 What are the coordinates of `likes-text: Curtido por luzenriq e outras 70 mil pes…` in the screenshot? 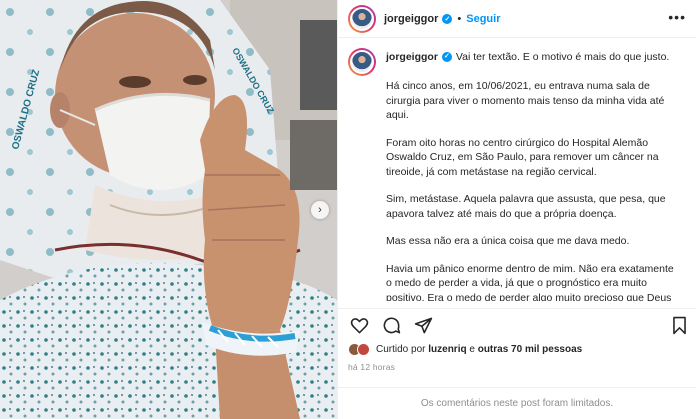 It's located at (479, 349).